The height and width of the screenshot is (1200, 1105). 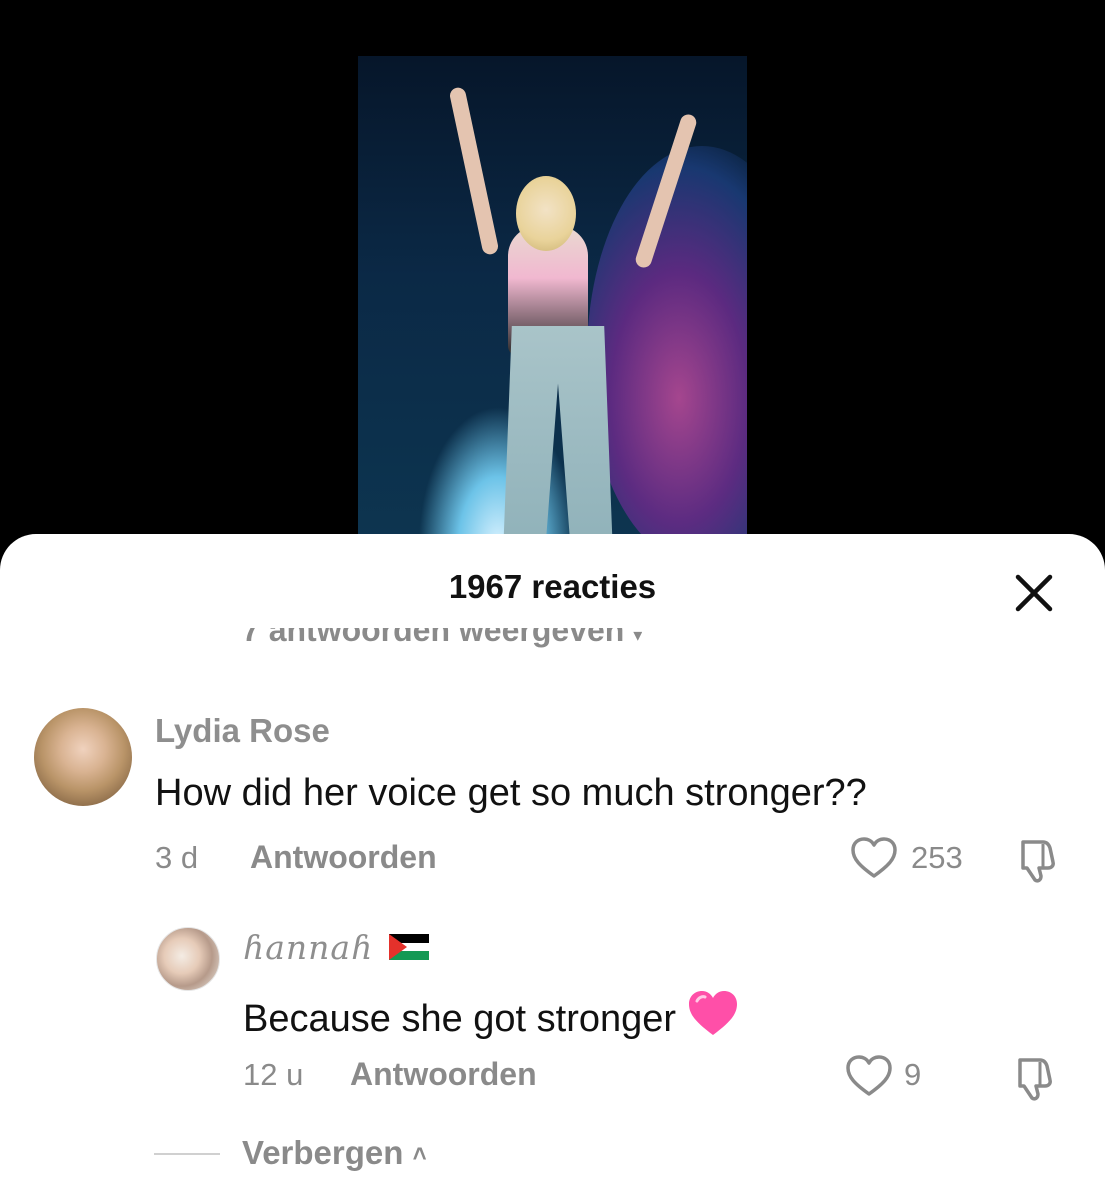 I want to click on performer-arm-left, so click(x=474, y=171).